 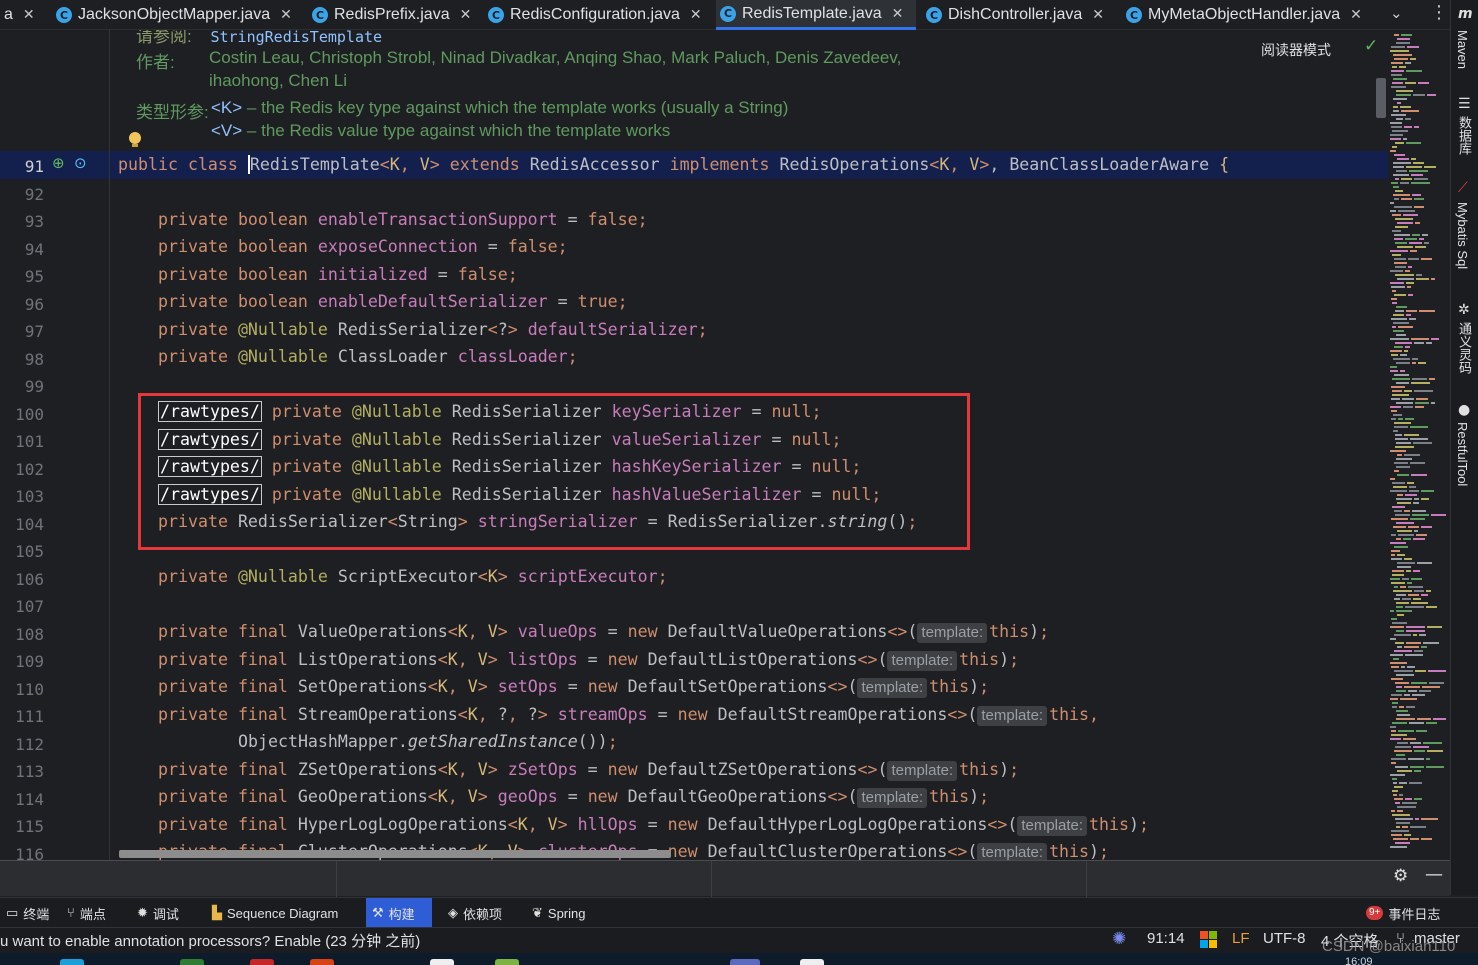 I want to click on tool-maven: Maven, so click(x=1462, y=49).